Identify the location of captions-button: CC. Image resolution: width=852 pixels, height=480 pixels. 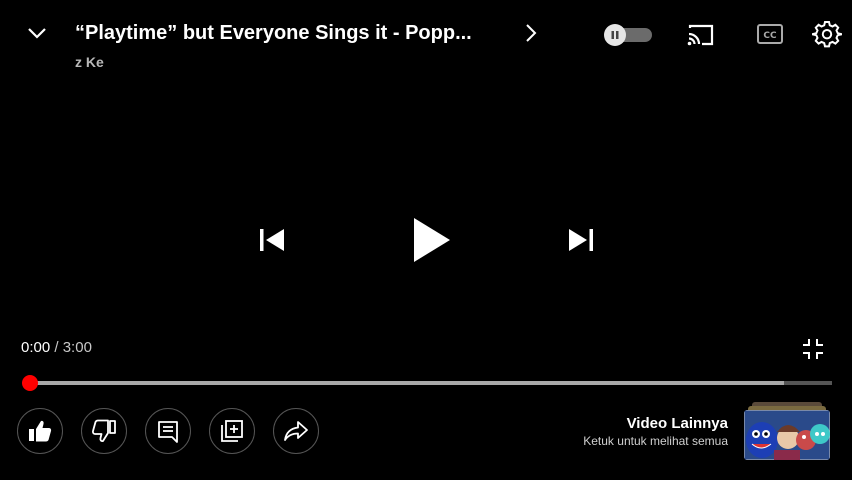
(770, 34).